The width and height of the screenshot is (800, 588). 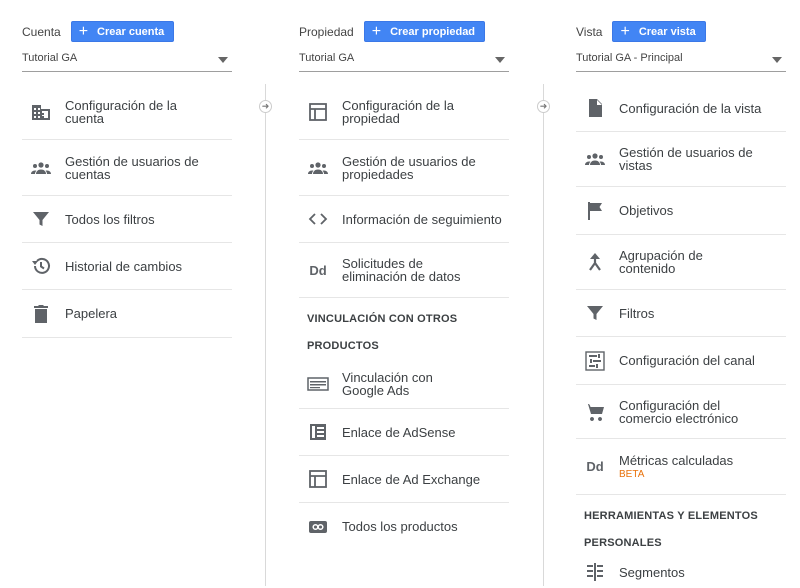 What do you see at coordinates (124, 266) in the screenshot?
I see `sidebar-item-label: Historial de cambios` at bounding box center [124, 266].